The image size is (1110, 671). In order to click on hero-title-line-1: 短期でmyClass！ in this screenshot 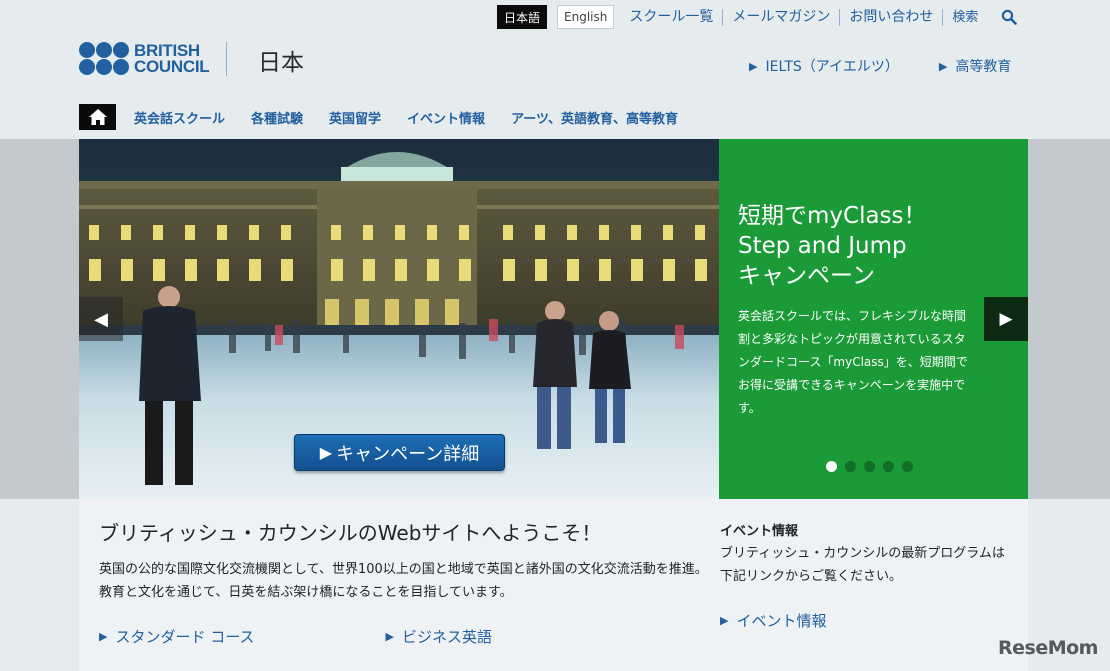, I will do `click(832, 216)`.